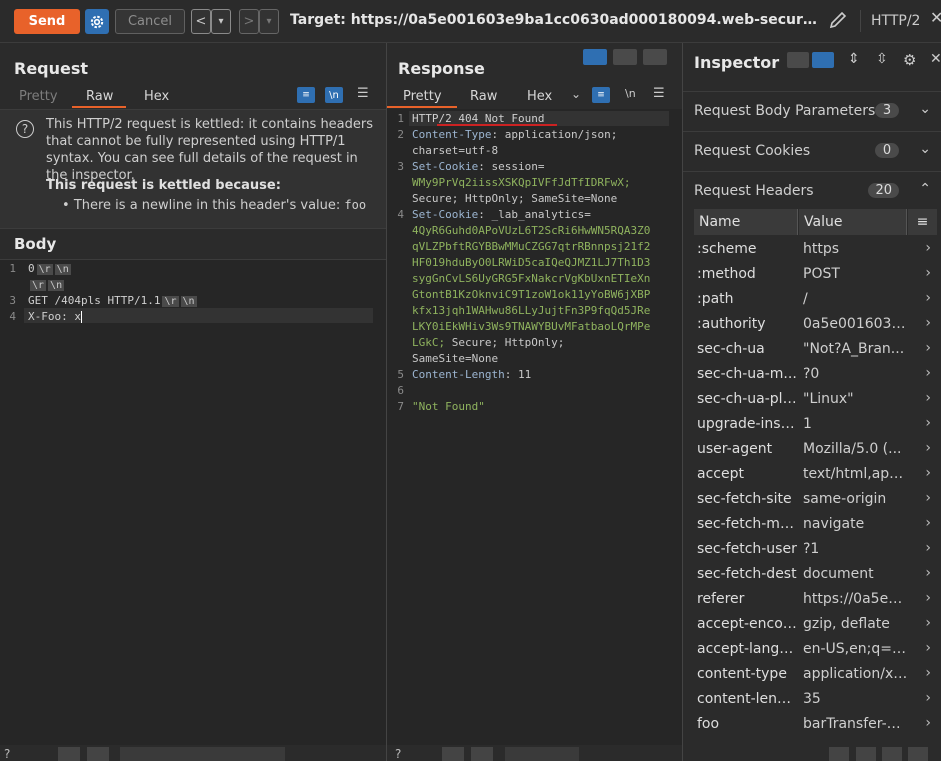 This screenshot has width=941, height=761. Describe the element at coordinates (150, 21) in the screenshot. I see `cancel-button: Cancel` at that location.